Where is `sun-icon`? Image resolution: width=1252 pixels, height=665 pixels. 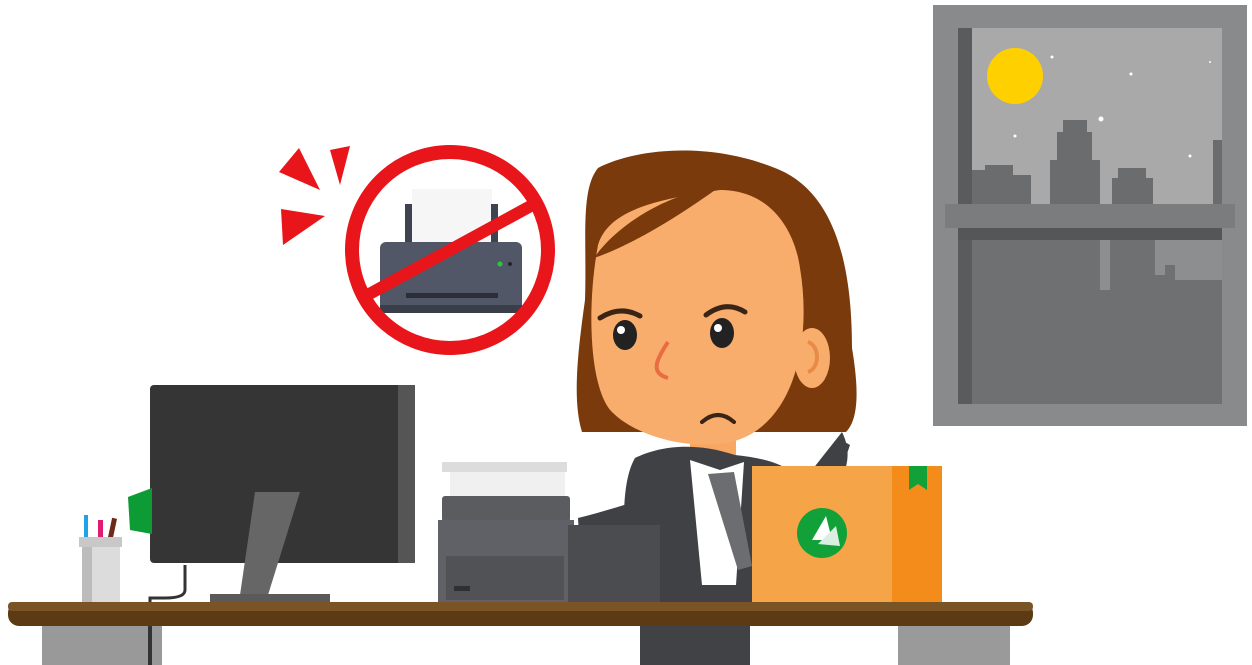
sun-icon is located at coordinates (1015, 76).